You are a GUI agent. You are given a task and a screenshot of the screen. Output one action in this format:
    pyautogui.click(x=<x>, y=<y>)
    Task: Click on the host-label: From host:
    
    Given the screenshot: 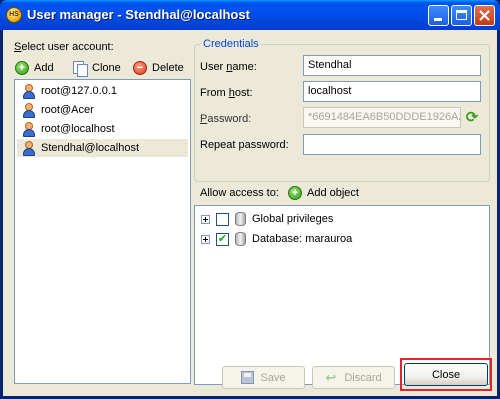 What is the action you would take?
    pyautogui.click(x=226, y=93)
    